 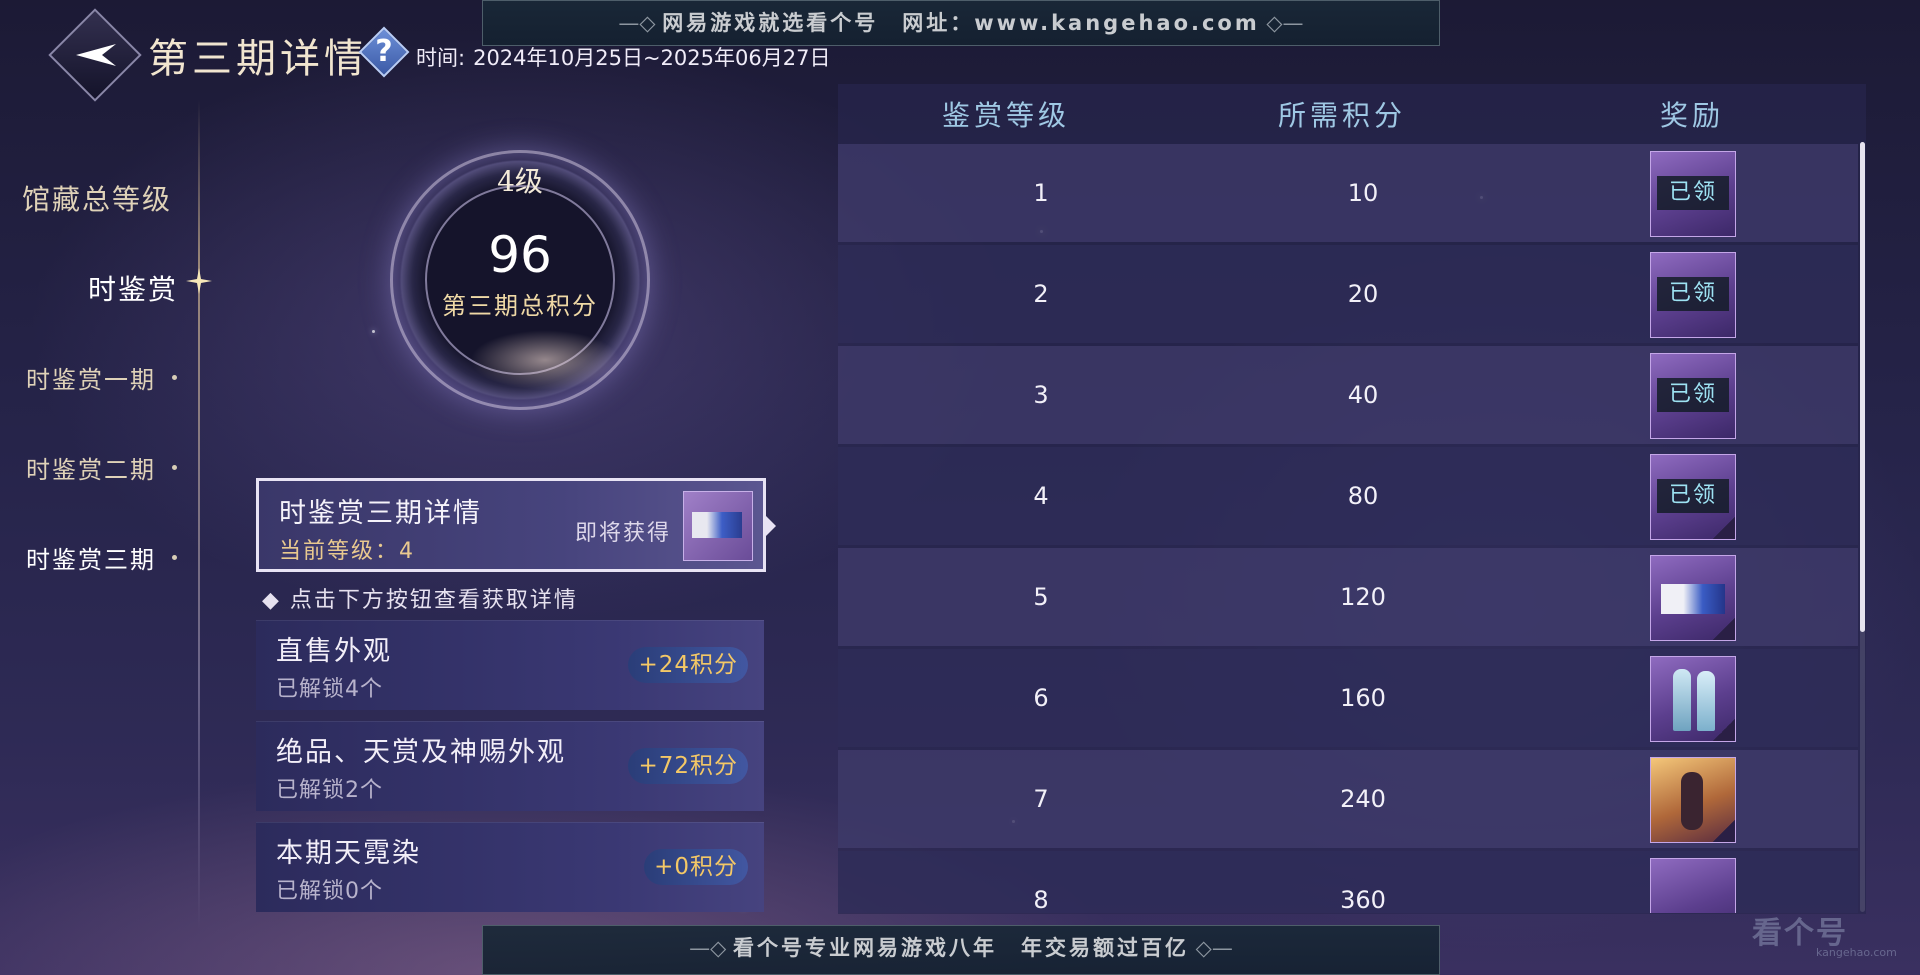 I want to click on back-arrow-icon, so click(x=96, y=55).